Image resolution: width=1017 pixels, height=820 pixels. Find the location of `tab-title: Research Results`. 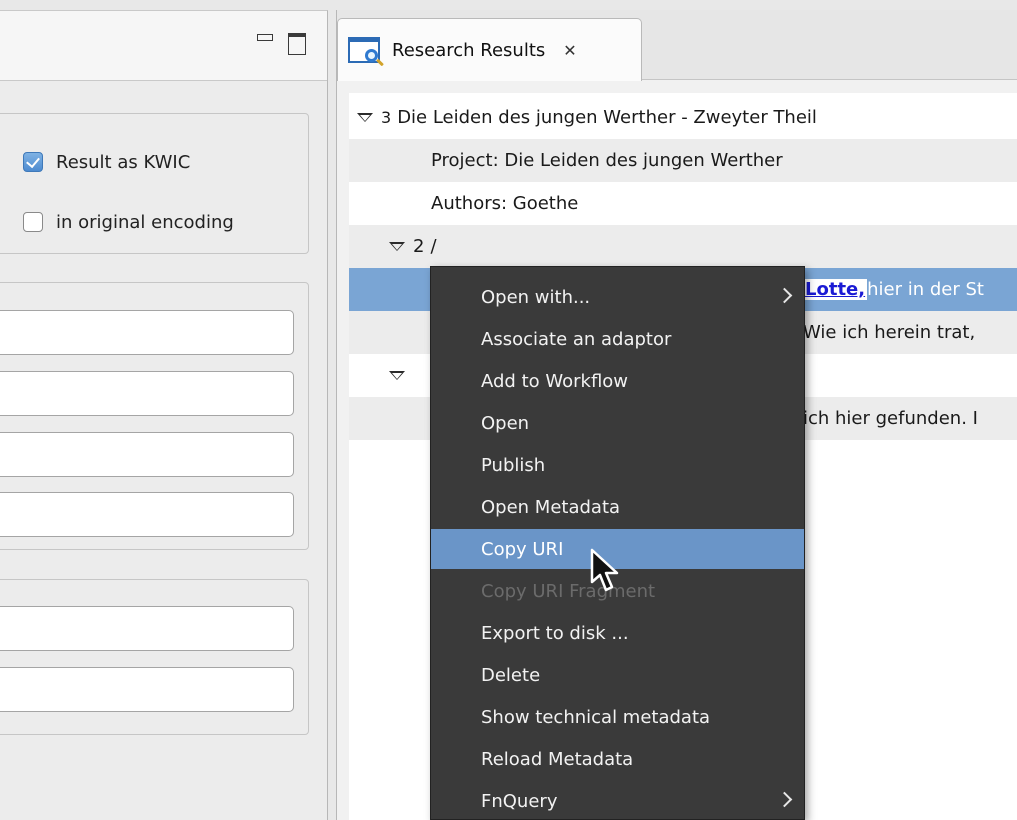

tab-title: Research Results is located at coordinates (469, 50).